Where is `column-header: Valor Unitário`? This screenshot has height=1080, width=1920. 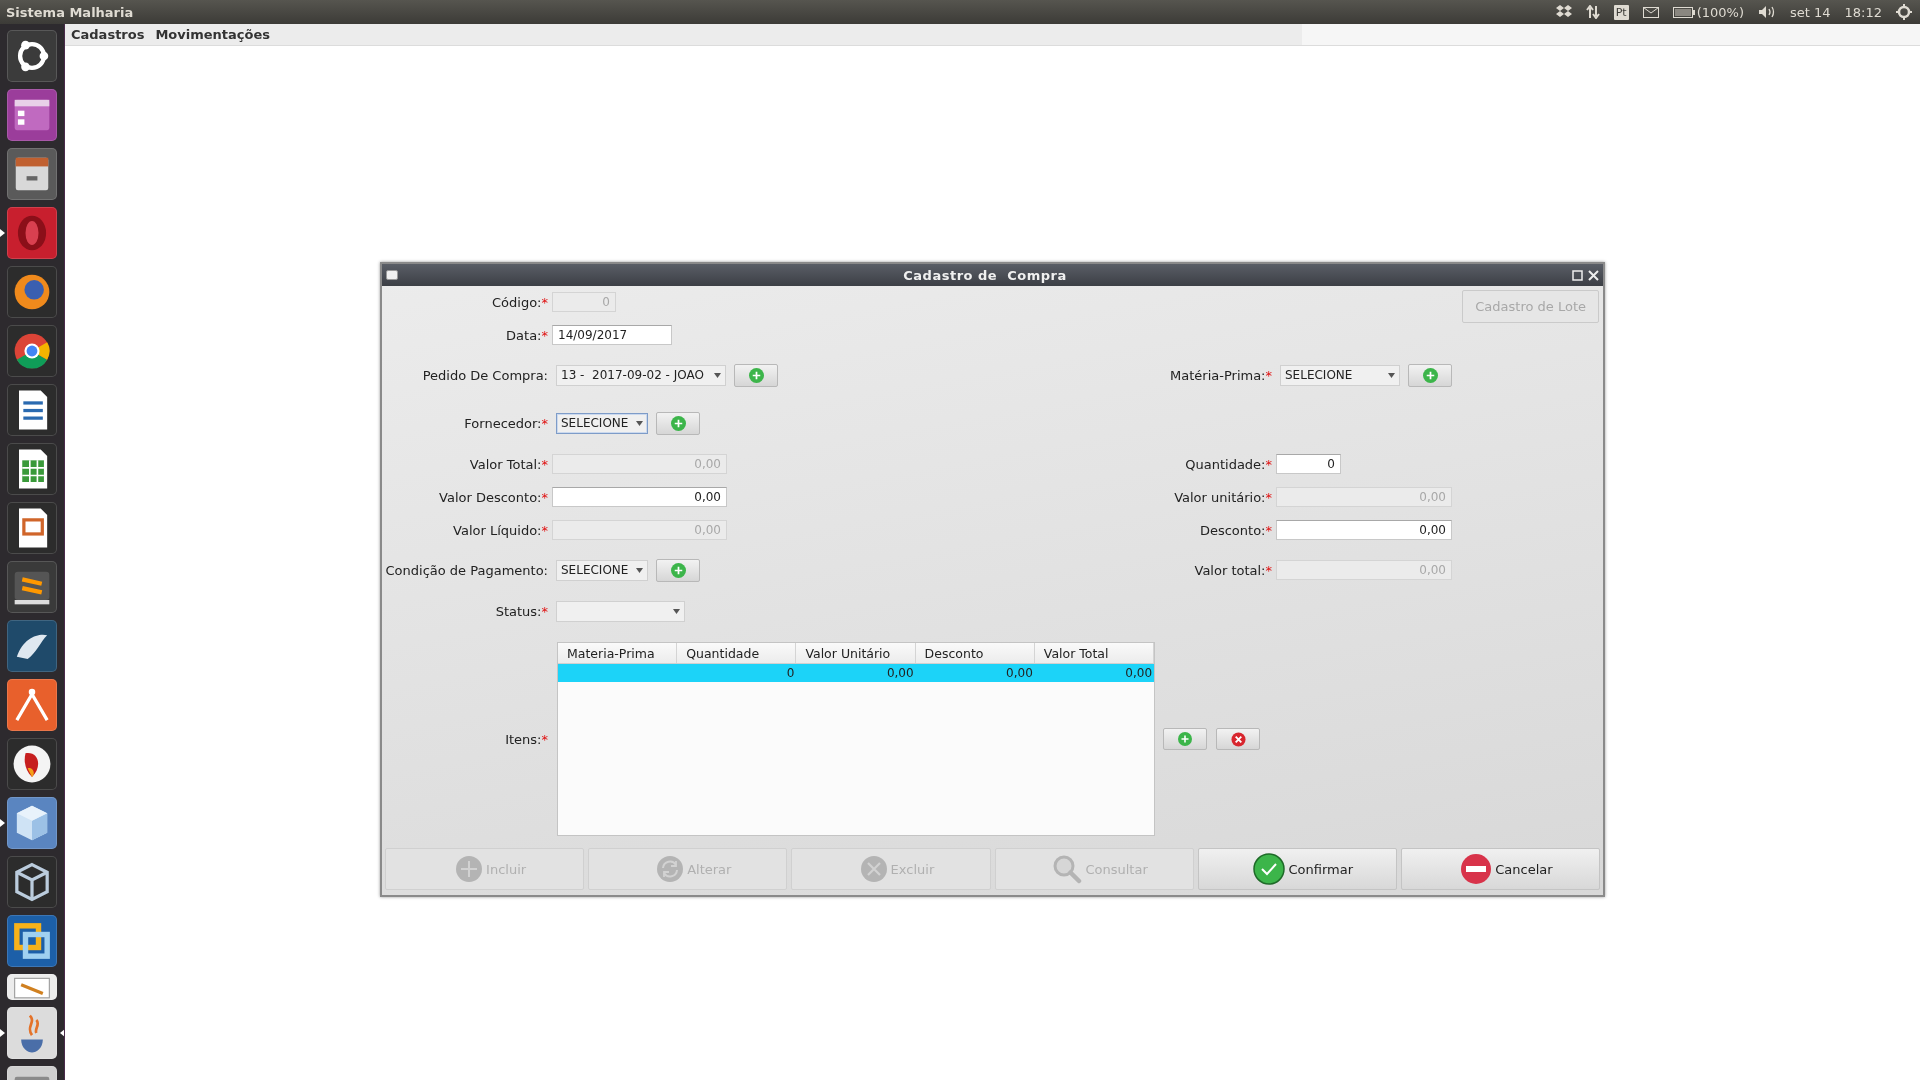 column-header: Valor Unitário is located at coordinates (856, 653).